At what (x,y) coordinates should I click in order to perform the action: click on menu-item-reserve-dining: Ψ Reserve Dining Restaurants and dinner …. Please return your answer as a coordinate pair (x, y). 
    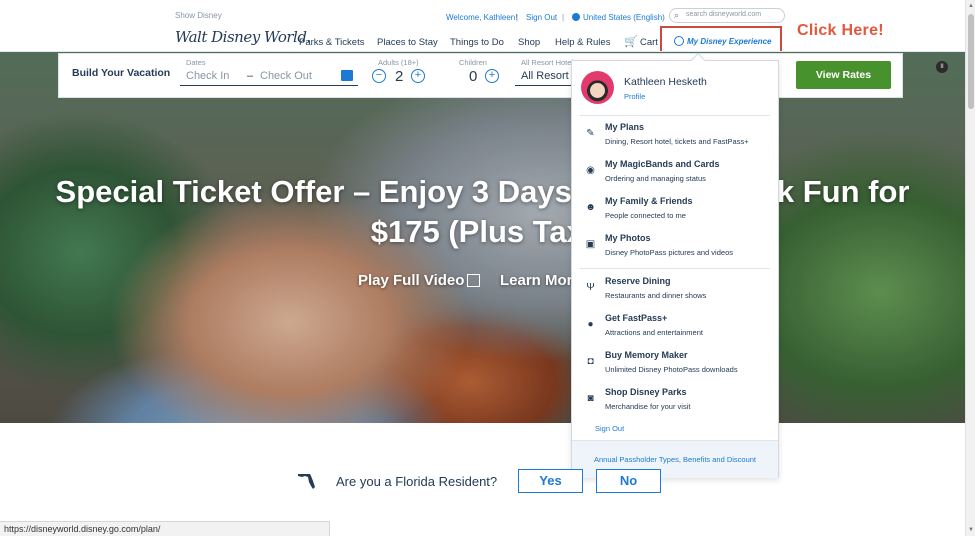
    Looking at the image, I should click on (676, 292).